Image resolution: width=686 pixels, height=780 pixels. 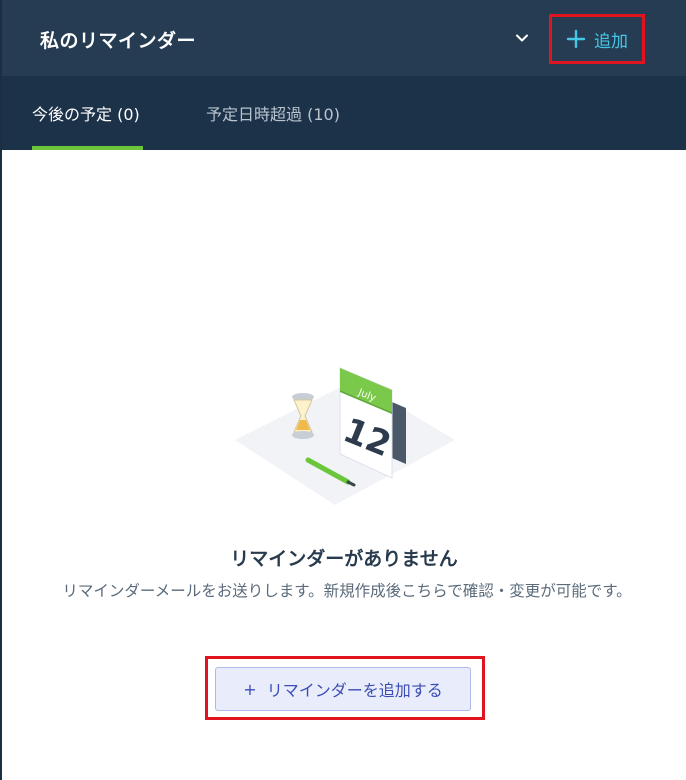 What do you see at coordinates (354, 690) in the screenshot?
I see `add-reminder-label: リマインダーを追加する` at bounding box center [354, 690].